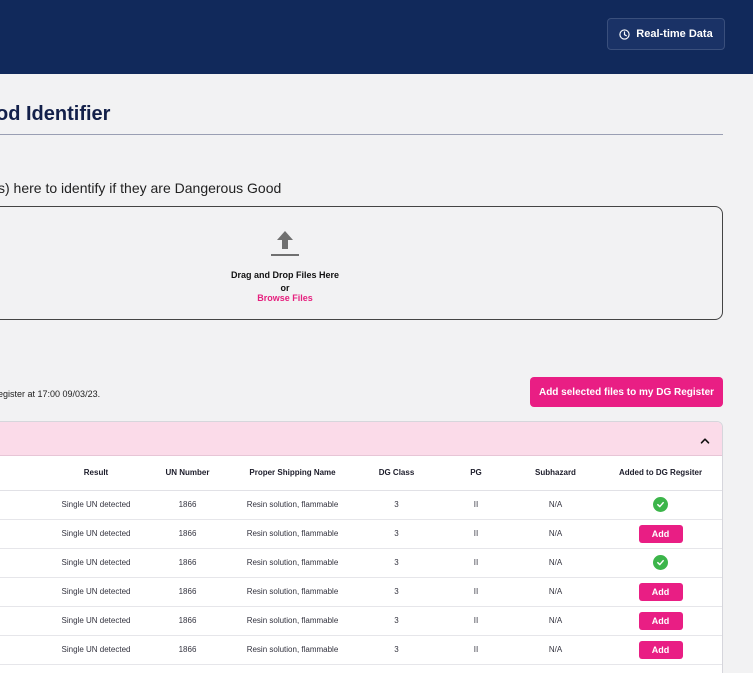 This screenshot has height=673, width=753. Describe the element at coordinates (396, 473) in the screenshot. I see `header-dg-class: DG Class` at that location.